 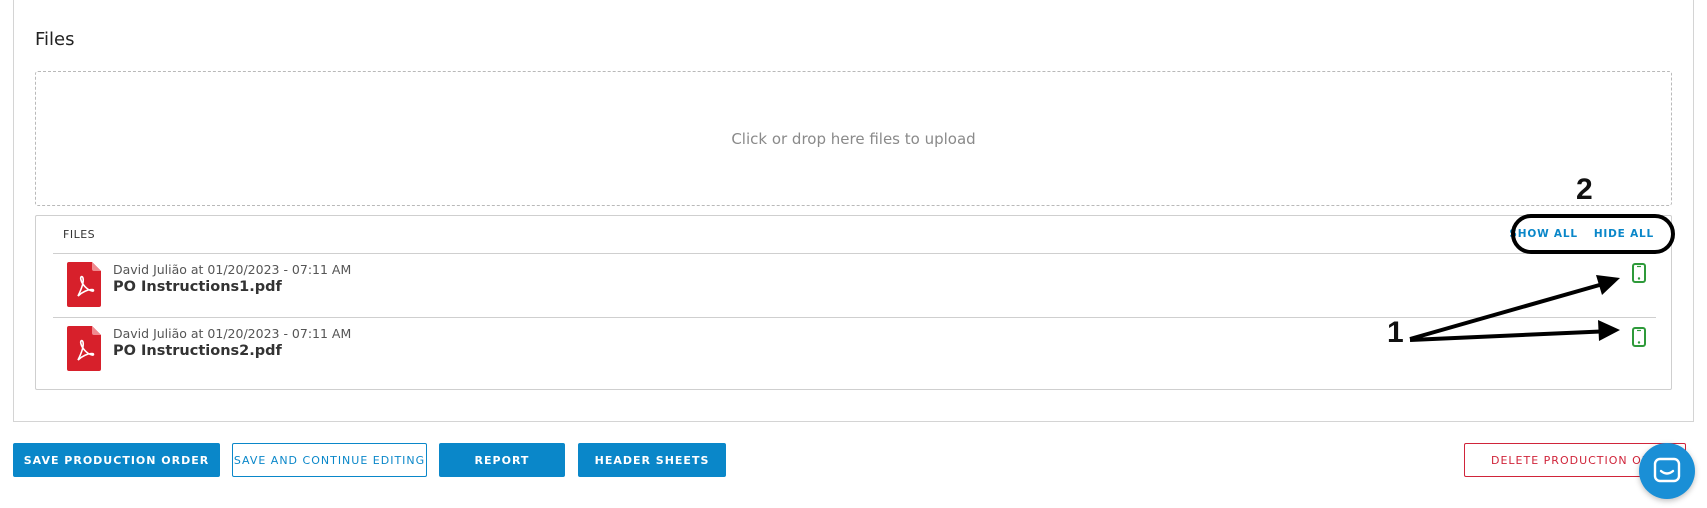 What do you see at coordinates (502, 460) in the screenshot?
I see `report-button: REPORT` at bounding box center [502, 460].